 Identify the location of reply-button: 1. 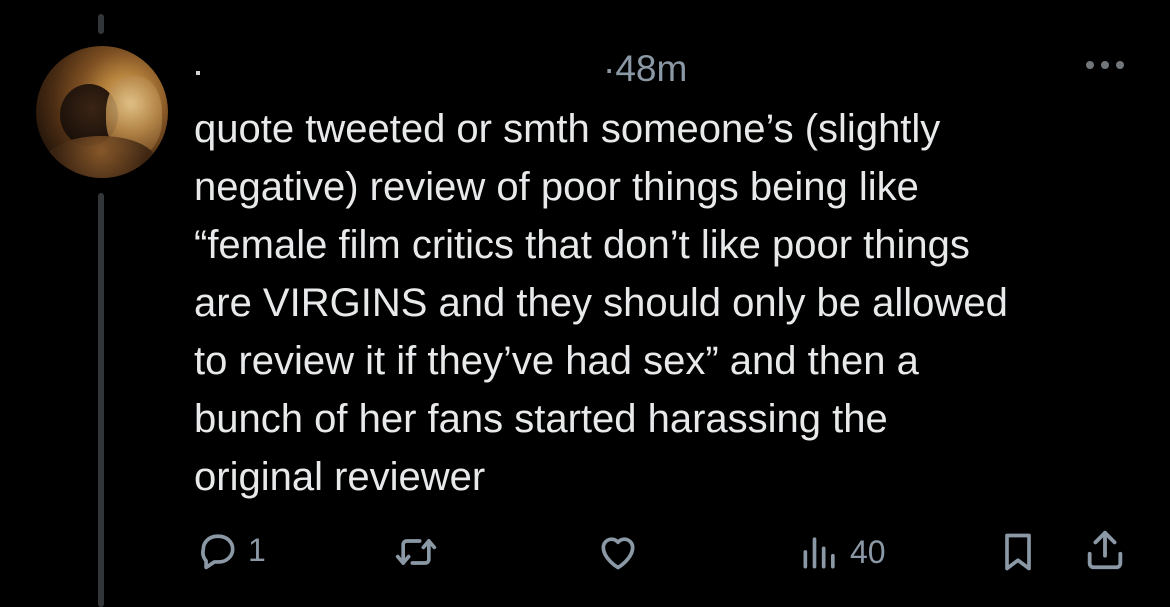
(231, 550).